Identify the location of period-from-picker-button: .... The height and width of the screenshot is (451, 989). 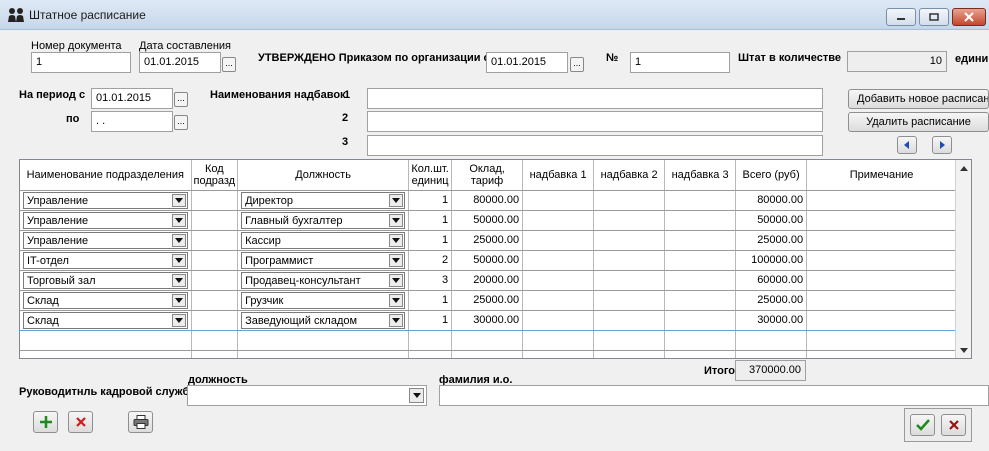
(181, 99).